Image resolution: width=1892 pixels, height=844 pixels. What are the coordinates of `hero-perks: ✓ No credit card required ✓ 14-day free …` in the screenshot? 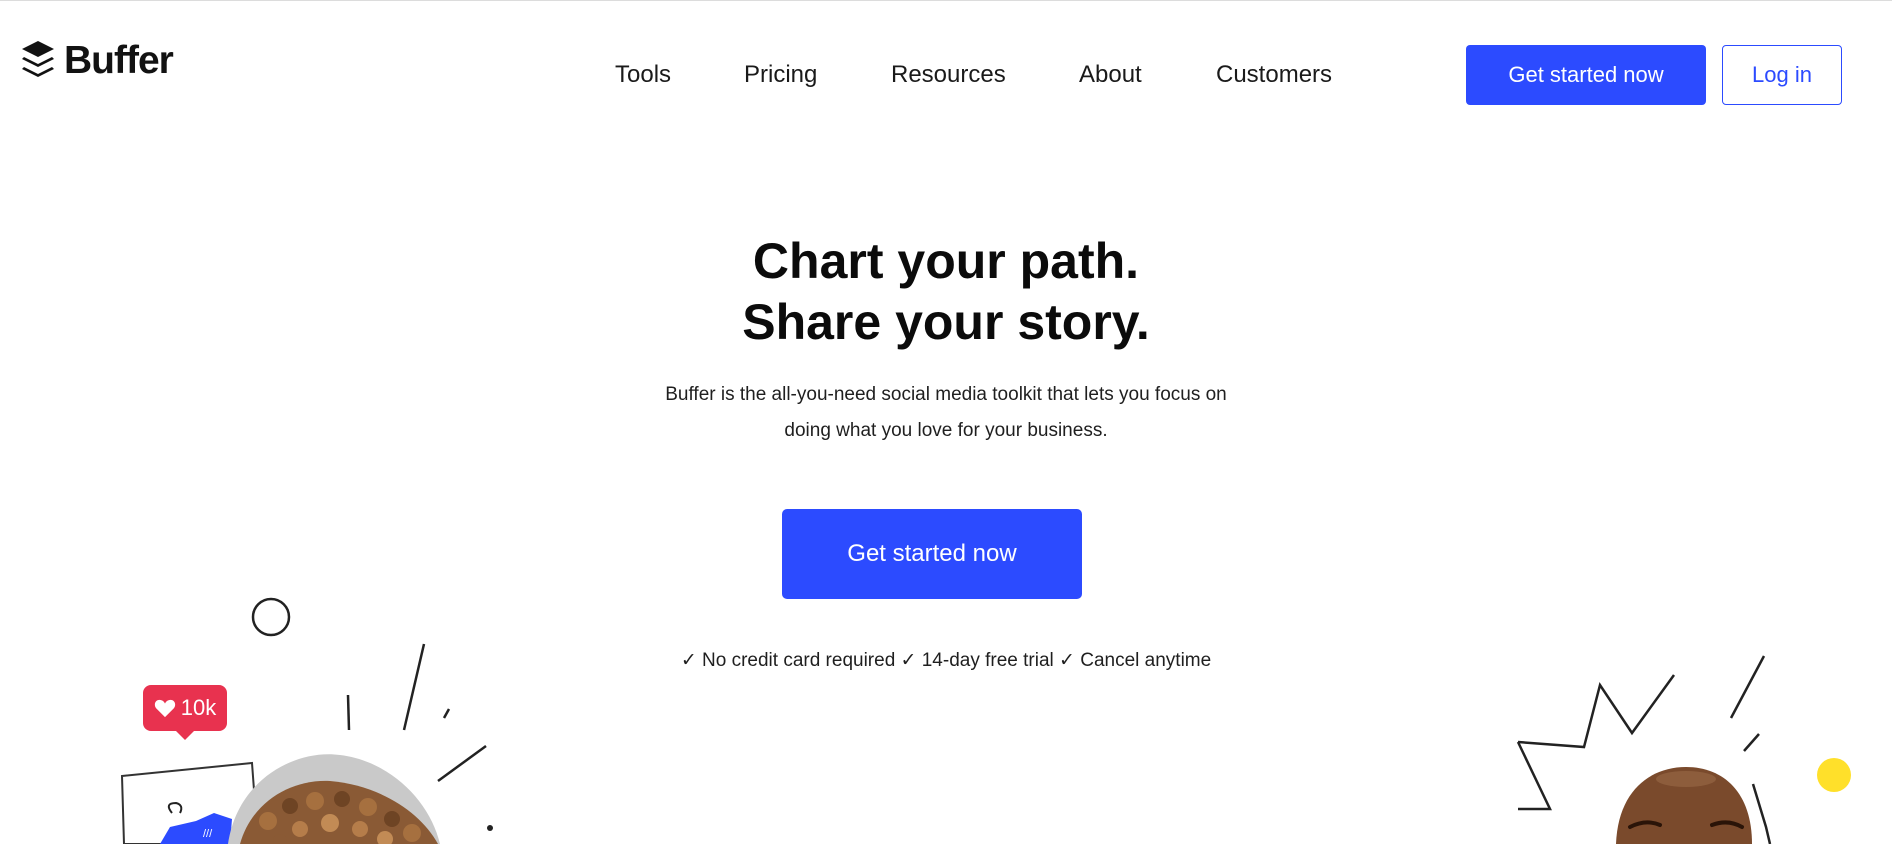 It's located at (946, 660).